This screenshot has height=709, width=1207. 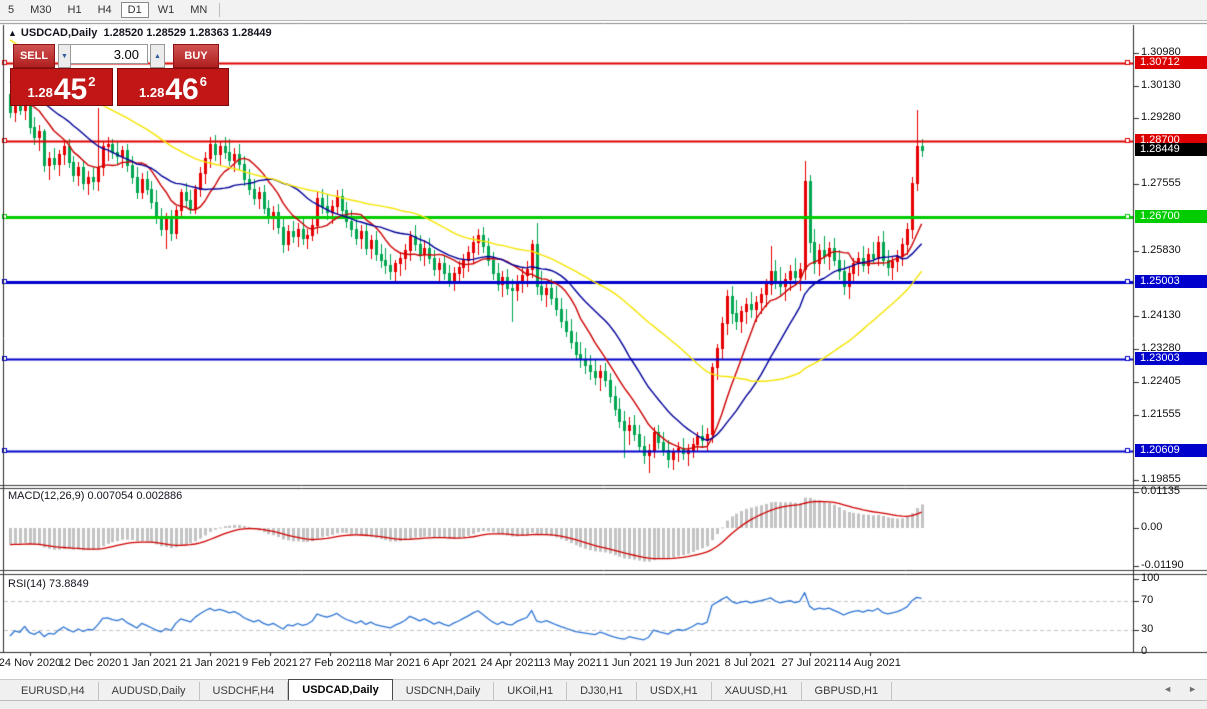 What do you see at coordinates (270, 663) in the screenshot?
I see `date-label: 9 Feb 2021` at bounding box center [270, 663].